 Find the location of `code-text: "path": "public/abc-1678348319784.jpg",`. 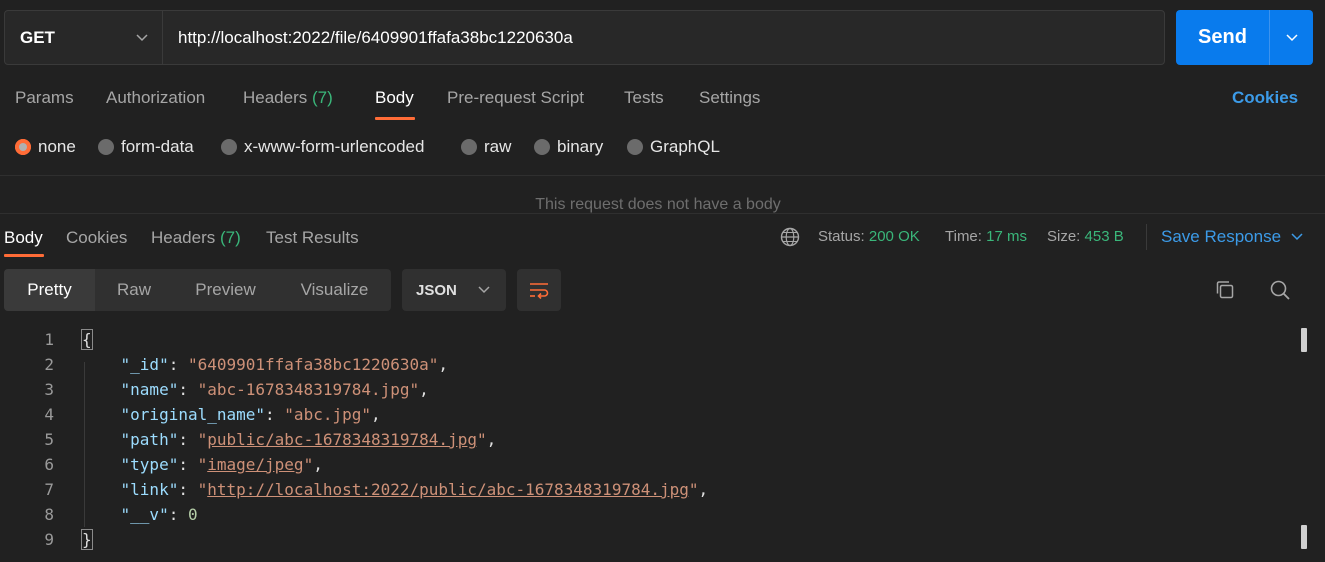

code-text: "path": "public/abc-1678348319784.jpg", is located at coordinates (308, 439).